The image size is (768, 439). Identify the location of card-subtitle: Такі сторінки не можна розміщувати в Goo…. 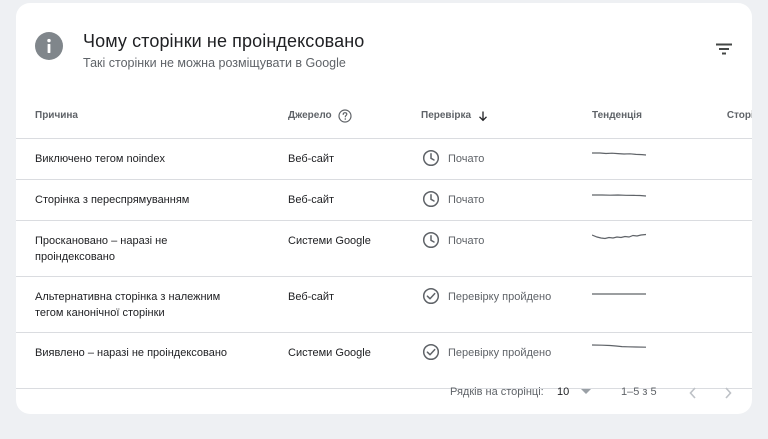
(214, 63).